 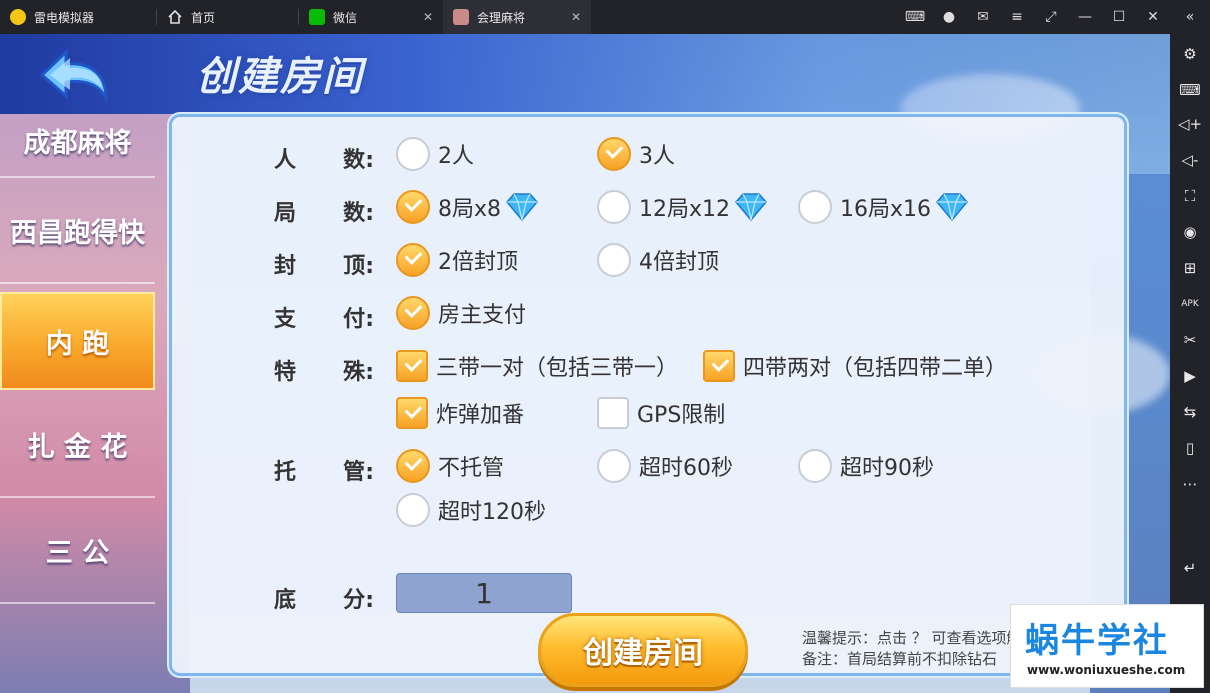 I want to click on emulator-sidebar: ⚙ ⌨ ◁+ ◁- ⛶ ◉ ⊞ APK ✂ ▶ ⇆ ▯ ⋯ ↵, so click(x=1190, y=363).